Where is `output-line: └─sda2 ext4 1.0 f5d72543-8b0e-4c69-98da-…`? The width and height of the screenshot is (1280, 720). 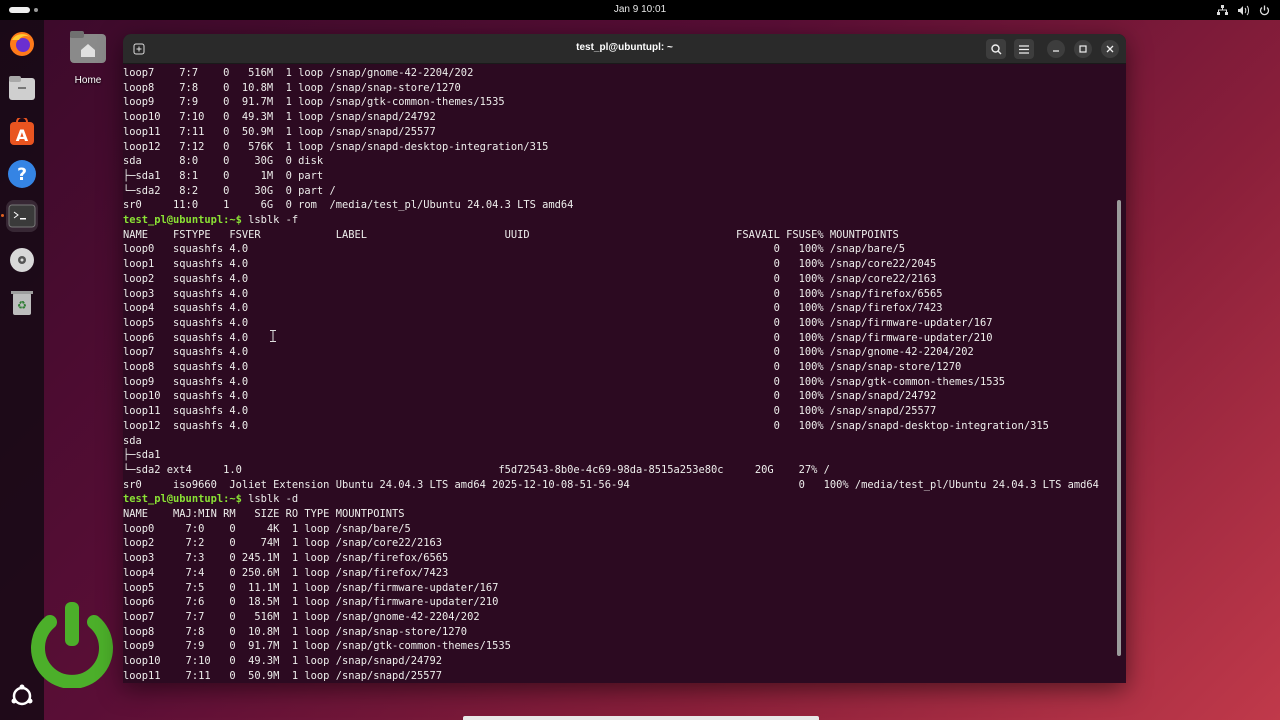
output-line: └─sda2 ext4 1.0 f5d72543-8b0e-4c69-98da-… is located at coordinates (476, 469).